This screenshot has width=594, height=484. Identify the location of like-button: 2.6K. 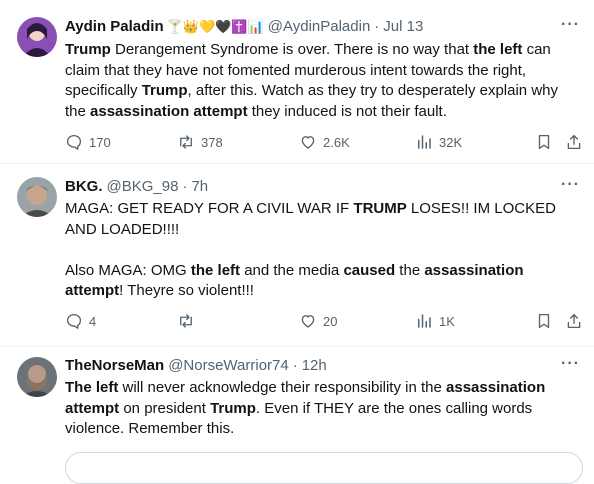
(324, 142).